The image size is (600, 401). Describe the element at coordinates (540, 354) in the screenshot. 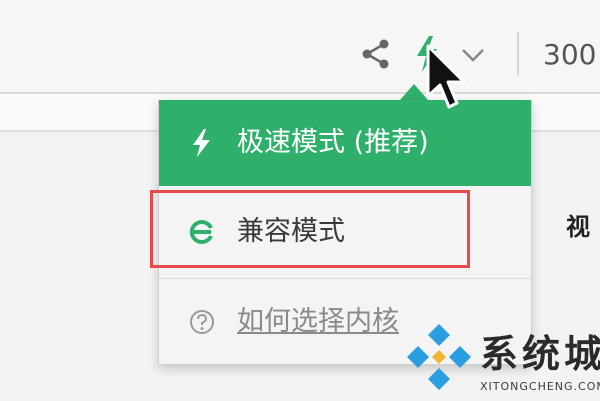

I see `watermark-title: 系统城` at that location.